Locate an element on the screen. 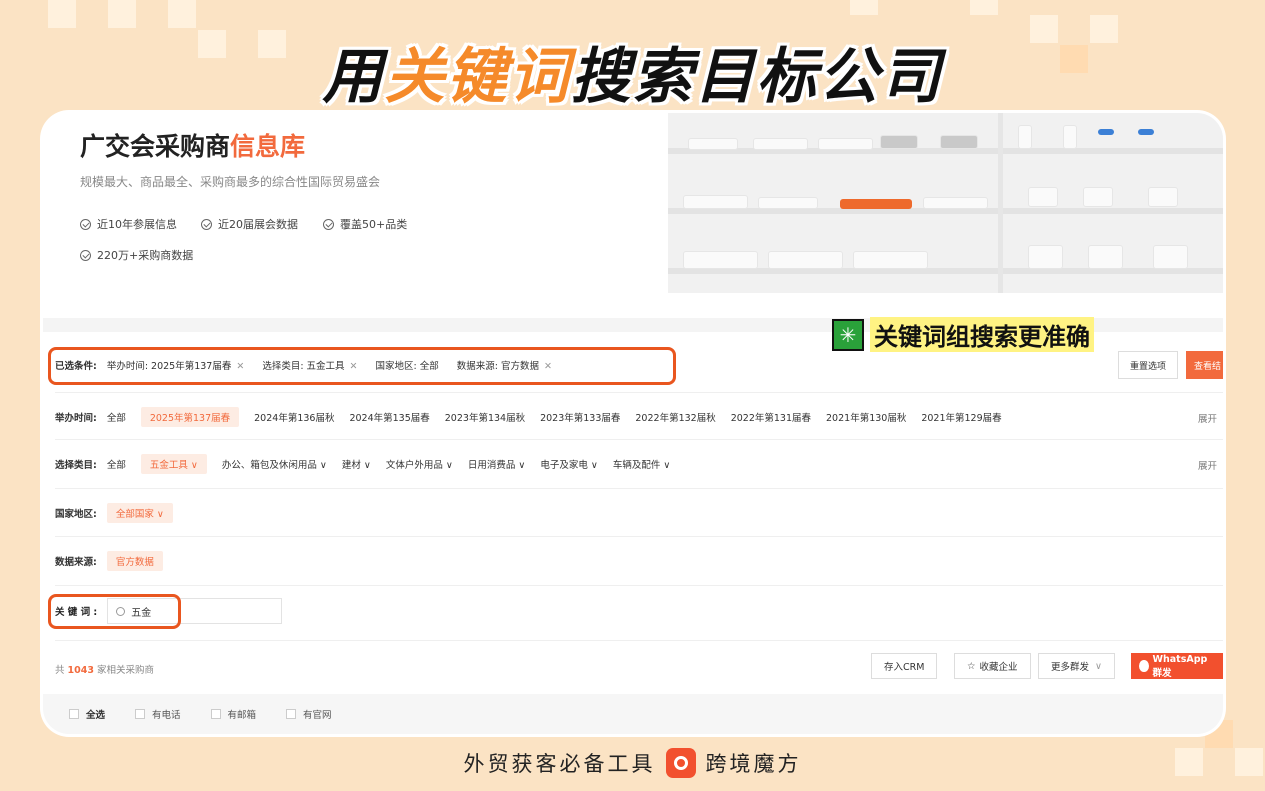  result-number: 1043 is located at coordinates (80, 670).